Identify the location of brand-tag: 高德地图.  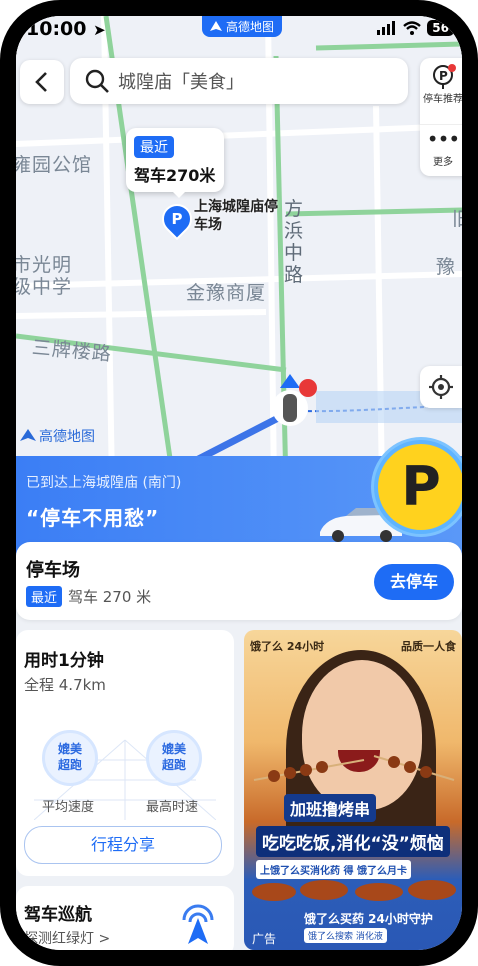
(242, 26).